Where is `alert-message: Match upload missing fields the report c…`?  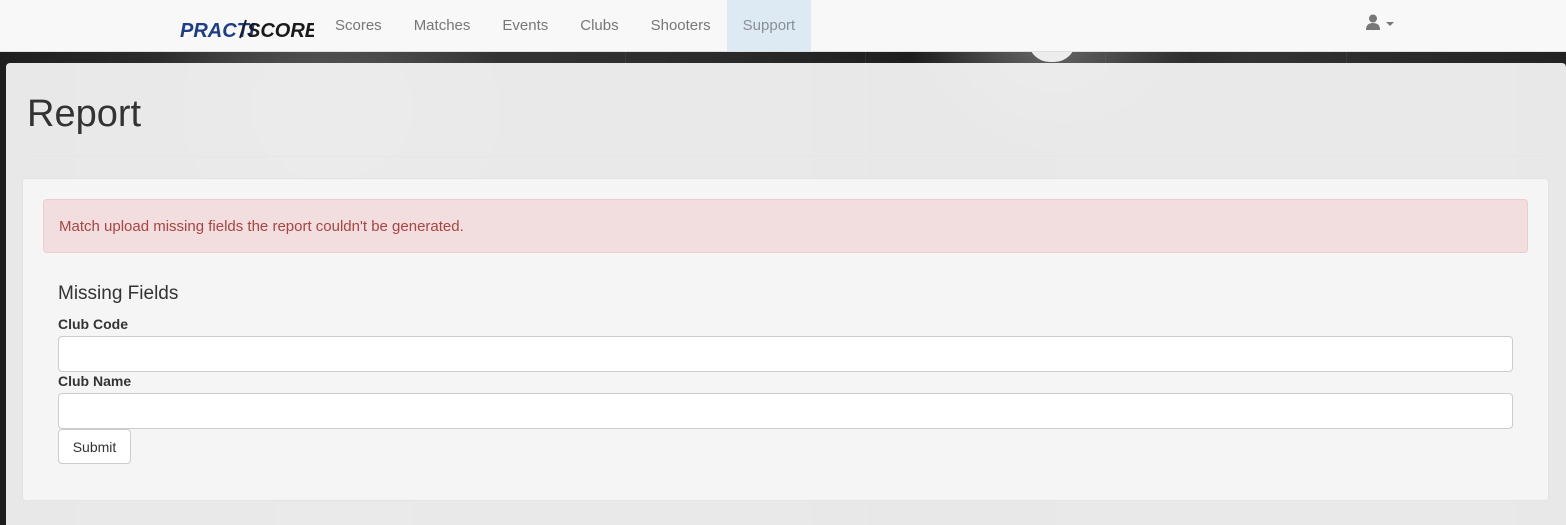
alert-message: Match upload missing fields the report c… is located at coordinates (261, 226).